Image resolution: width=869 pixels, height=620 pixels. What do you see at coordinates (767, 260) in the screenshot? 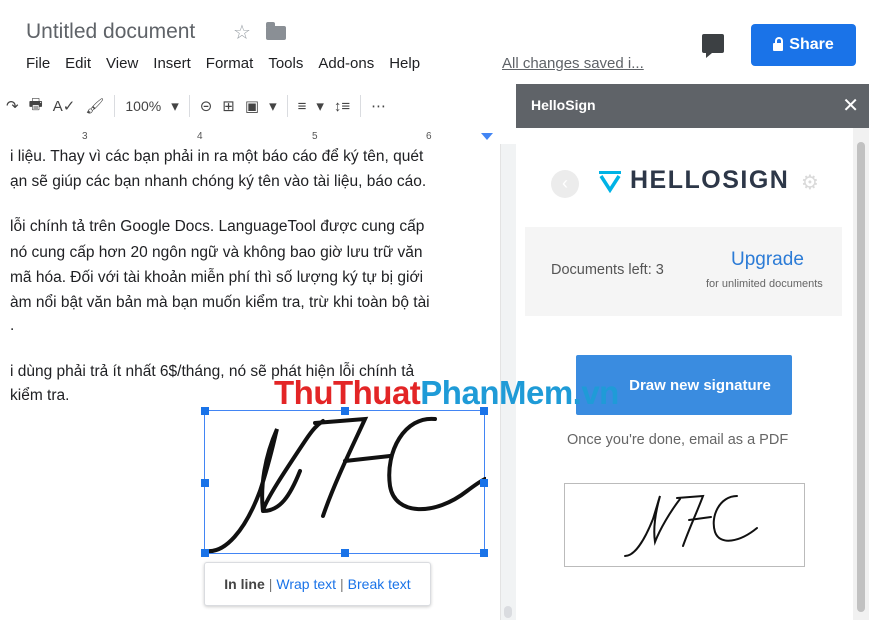
I see `upgrade-link: Upgrade` at bounding box center [767, 260].